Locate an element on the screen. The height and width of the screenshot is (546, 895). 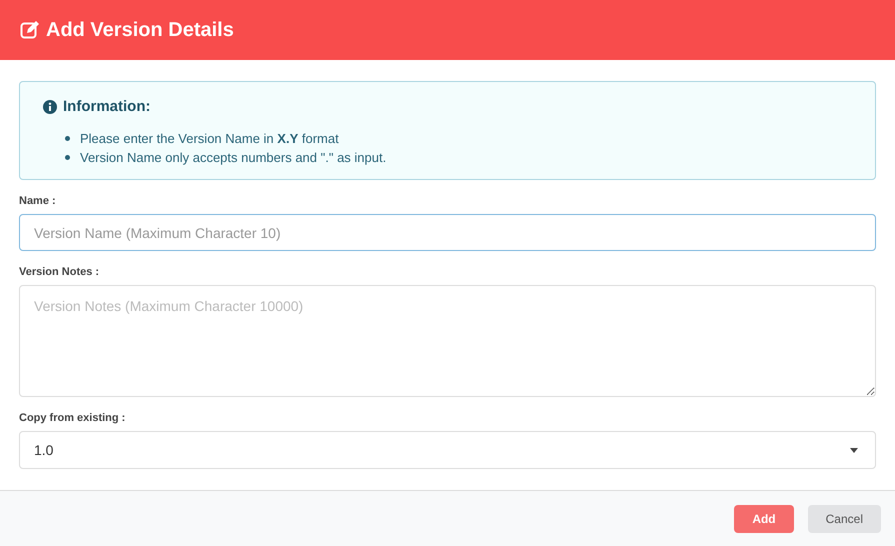
caret-icon is located at coordinates (854, 450).